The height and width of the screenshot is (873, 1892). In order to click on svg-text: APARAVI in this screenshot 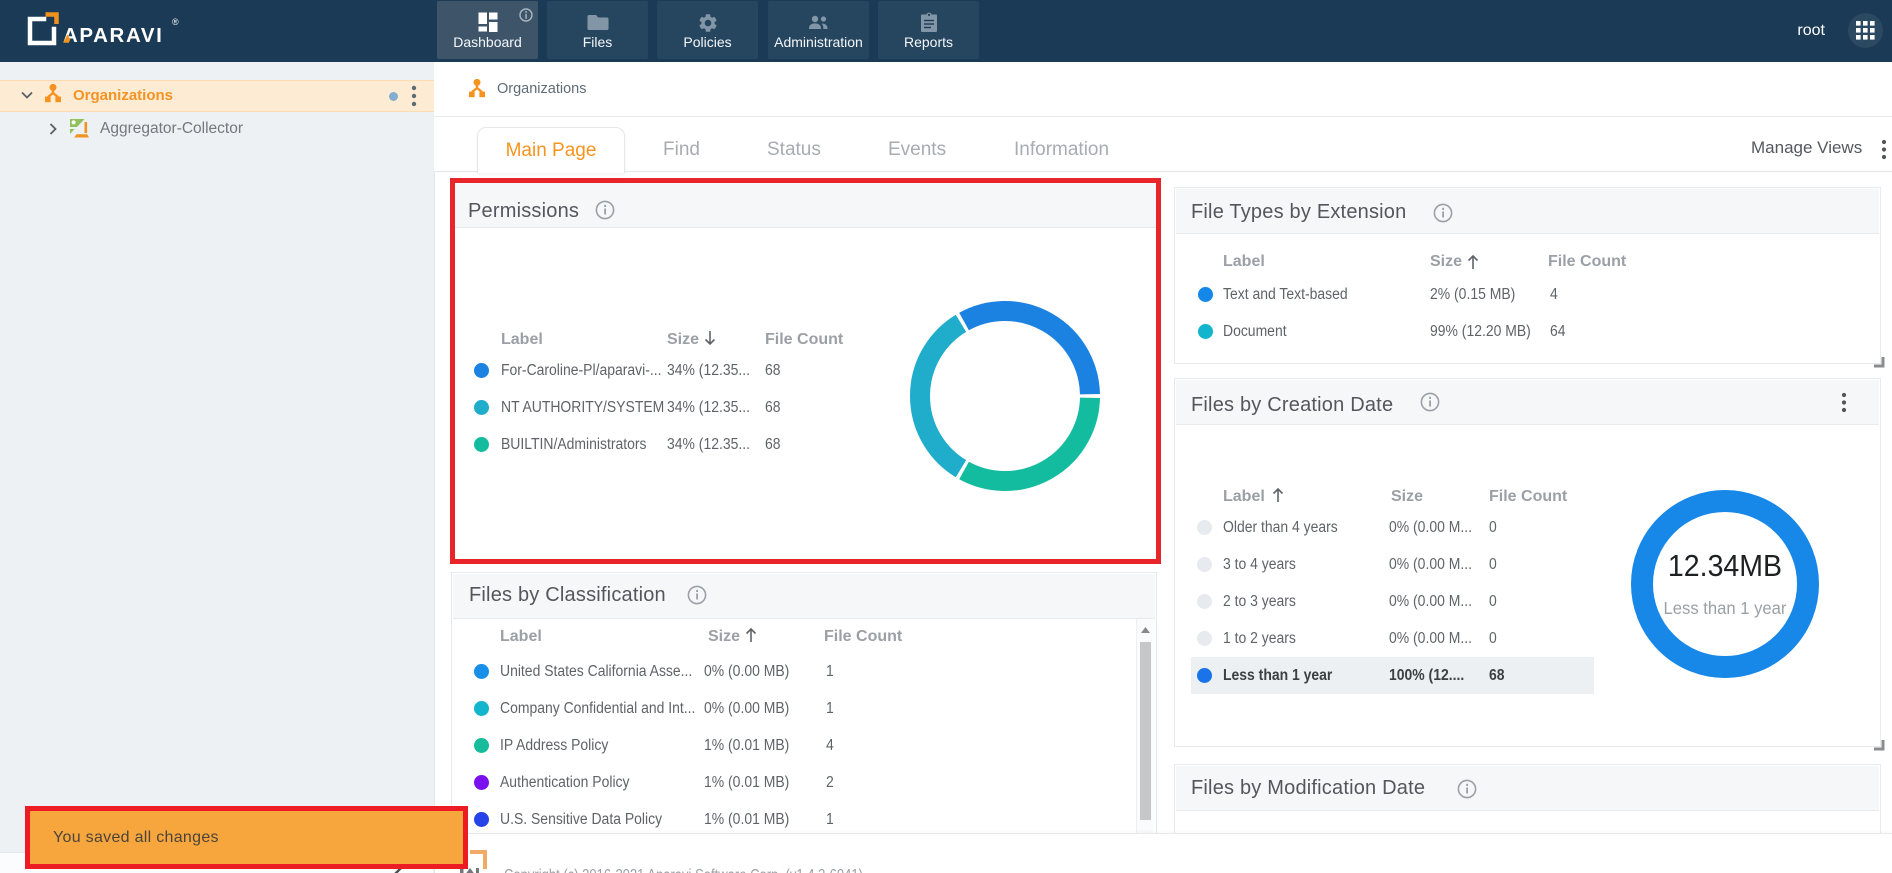, I will do `click(113, 35)`.